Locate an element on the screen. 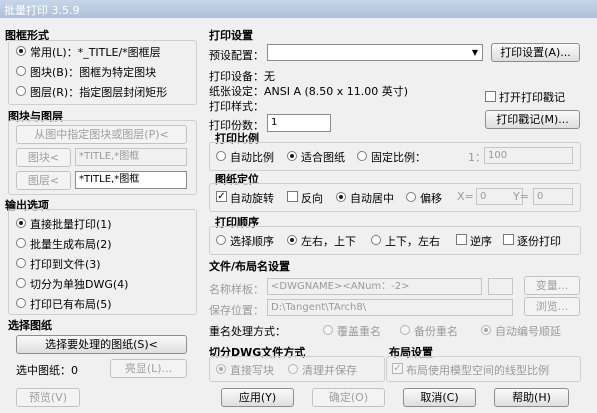 The image size is (597, 413). scale-fit-label: 适合图纸 is located at coordinates (323, 157).